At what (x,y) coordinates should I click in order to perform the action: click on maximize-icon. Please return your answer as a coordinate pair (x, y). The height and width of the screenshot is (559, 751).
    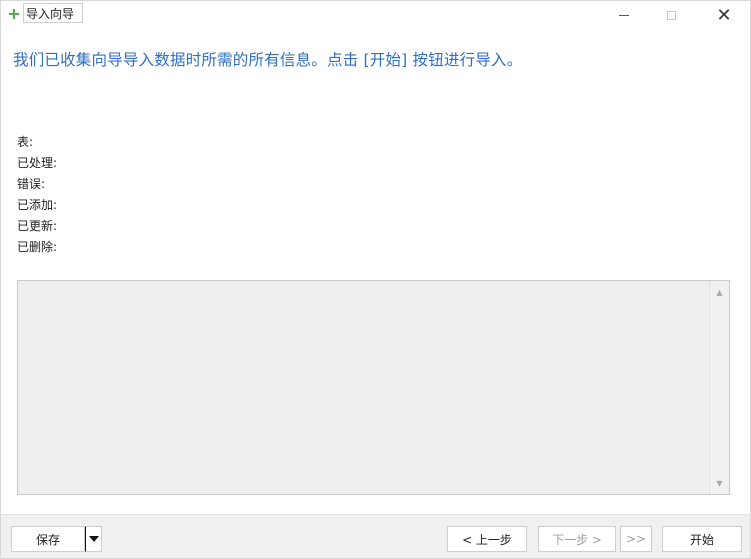
    Looking at the image, I should click on (671, 15).